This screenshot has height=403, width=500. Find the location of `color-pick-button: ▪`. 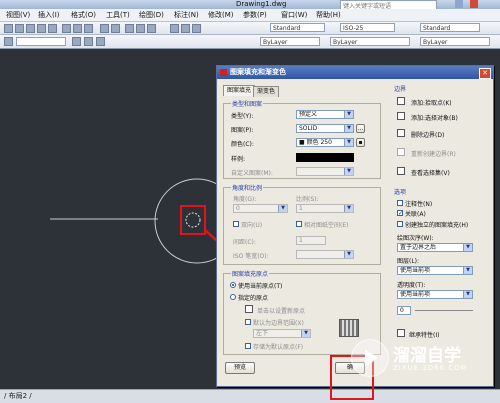

color-pick-button: ▪ is located at coordinates (360, 142).